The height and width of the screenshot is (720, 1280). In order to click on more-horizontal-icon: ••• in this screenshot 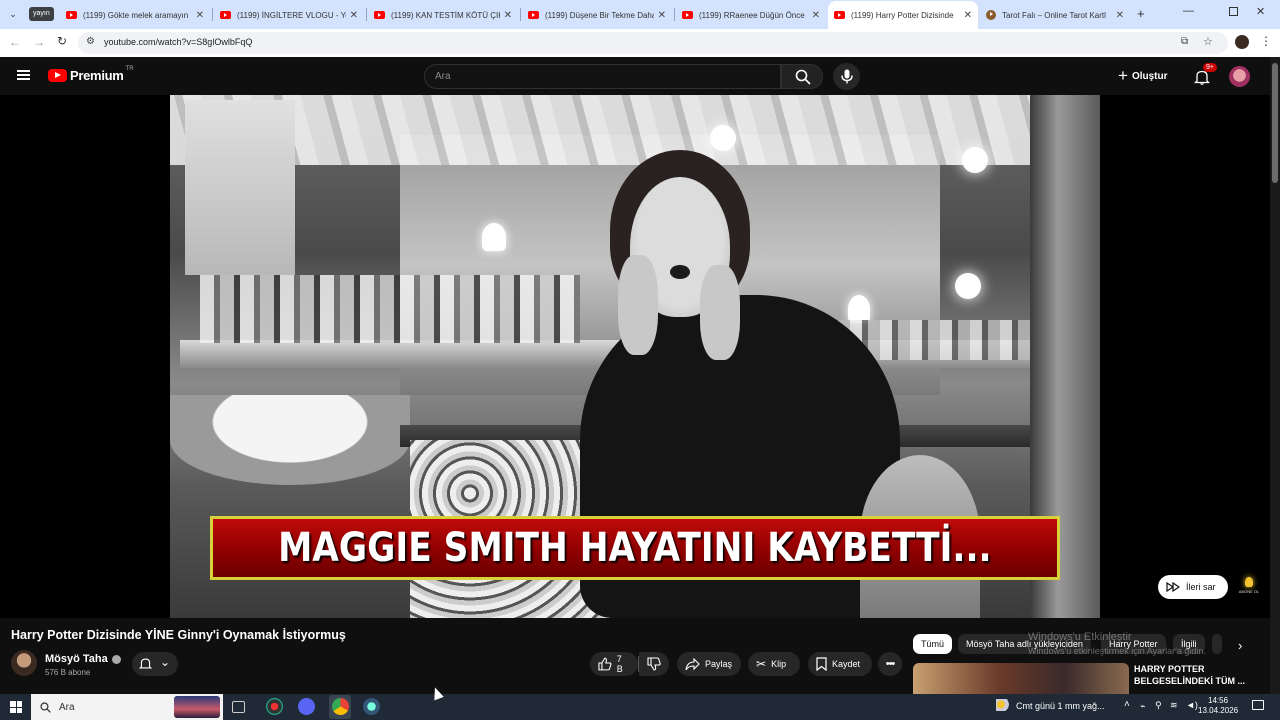, I will do `click(890, 664)`.